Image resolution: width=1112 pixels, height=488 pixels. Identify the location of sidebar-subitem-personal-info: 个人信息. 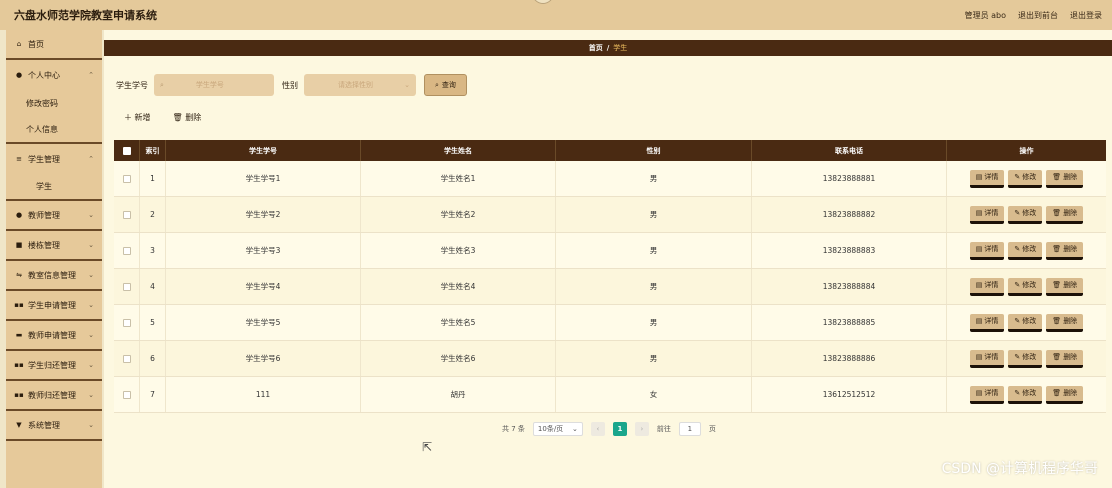
(54, 130).